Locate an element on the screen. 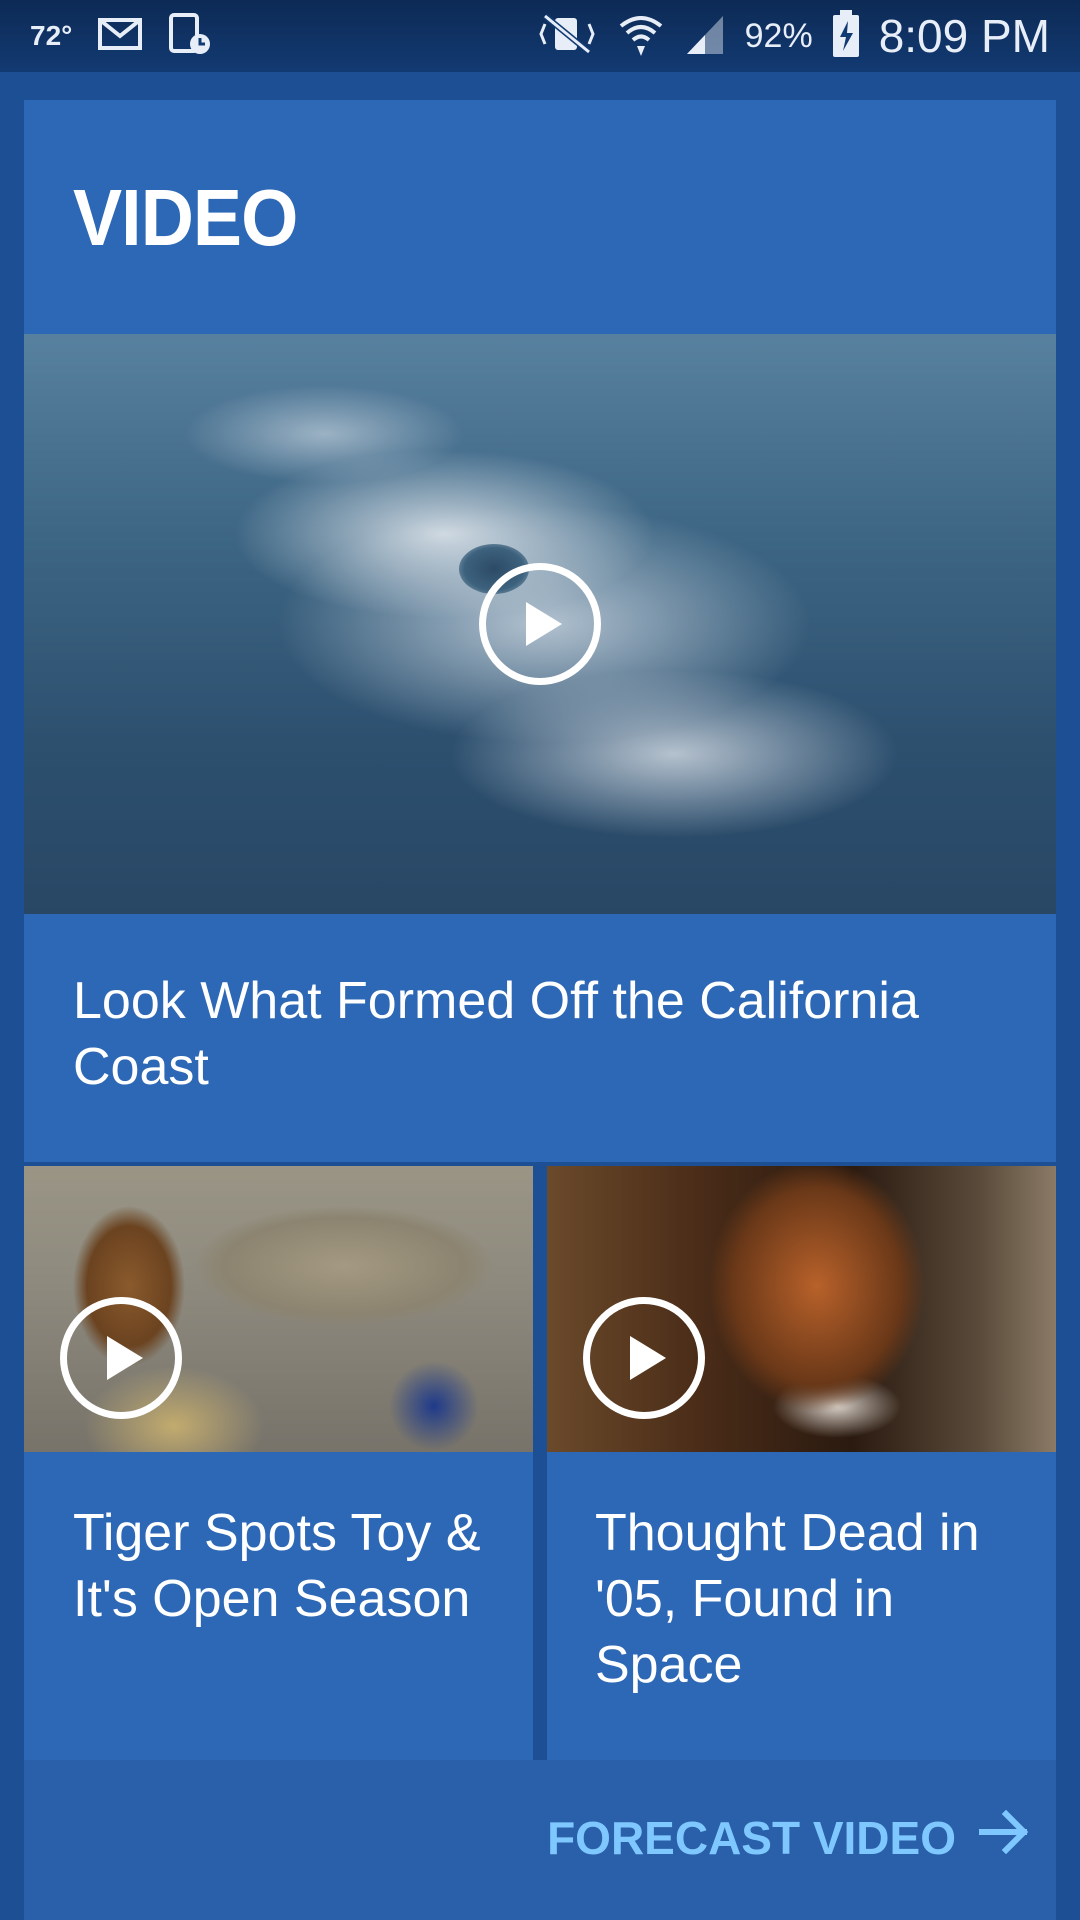 The width and height of the screenshot is (1080, 1920). video-title-tiger: Tiger Spots Toy & It's Open Season is located at coordinates (283, 1566).